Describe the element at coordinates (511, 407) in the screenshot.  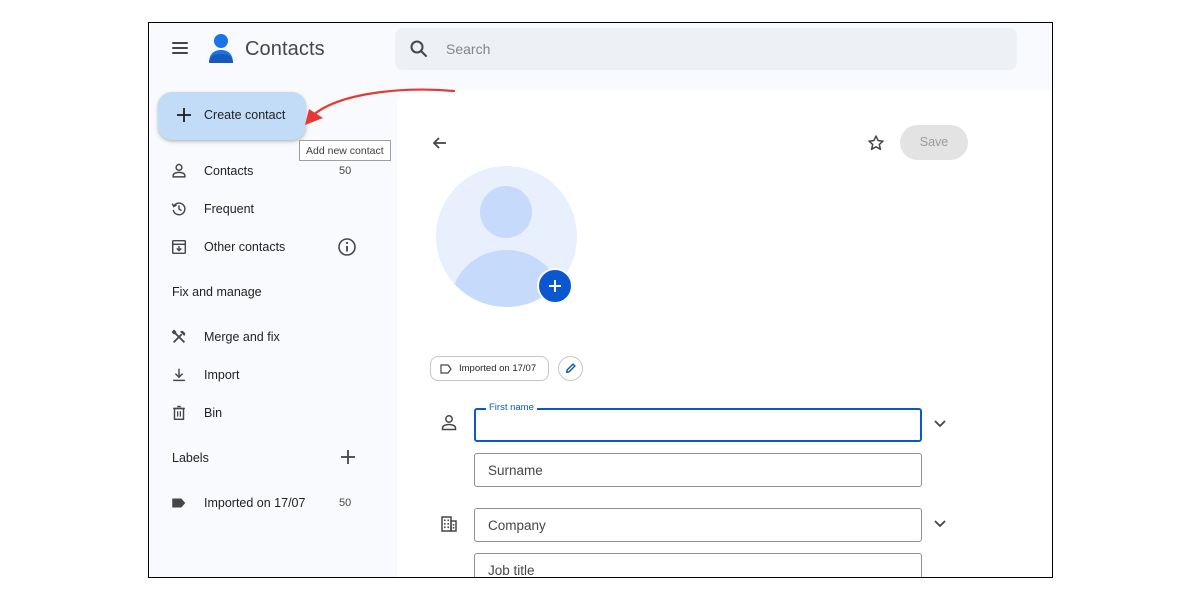
I see `first-name-label: First name` at that location.